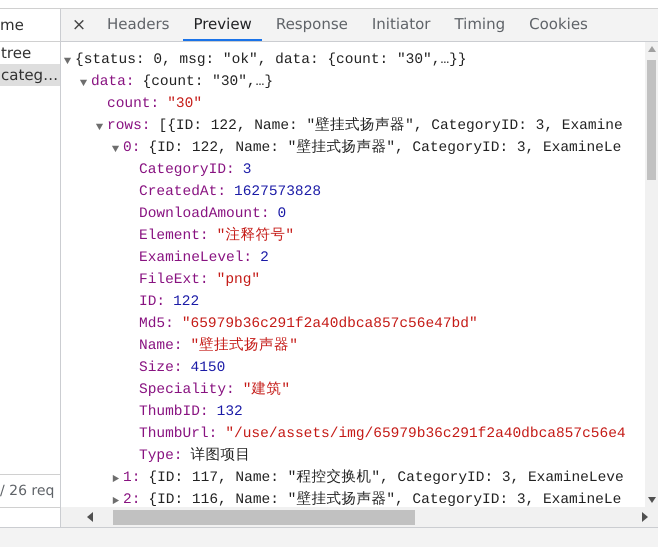  What do you see at coordinates (247, 170) in the screenshot?
I see `property-value: 3` at bounding box center [247, 170].